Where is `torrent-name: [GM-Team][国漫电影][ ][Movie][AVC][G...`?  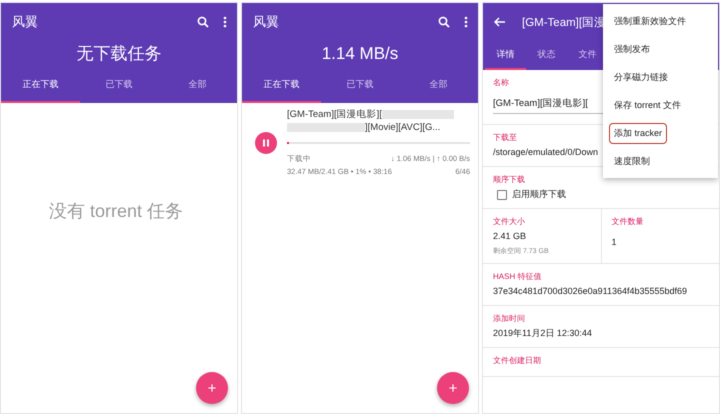 torrent-name: [GM-Team][国漫电影][ ][Movie][AVC][G... is located at coordinates (378, 121).